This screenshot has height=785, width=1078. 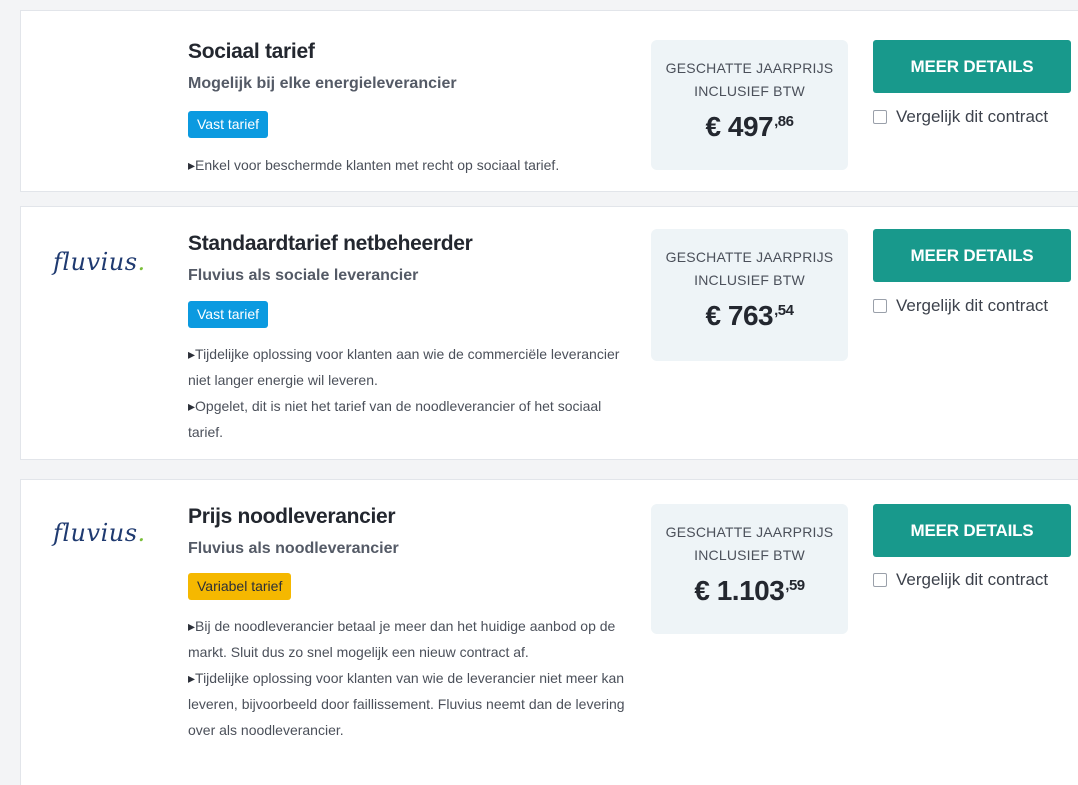 What do you see at coordinates (330, 243) in the screenshot?
I see `contract-title: Standaardtarief netbeheerder` at bounding box center [330, 243].